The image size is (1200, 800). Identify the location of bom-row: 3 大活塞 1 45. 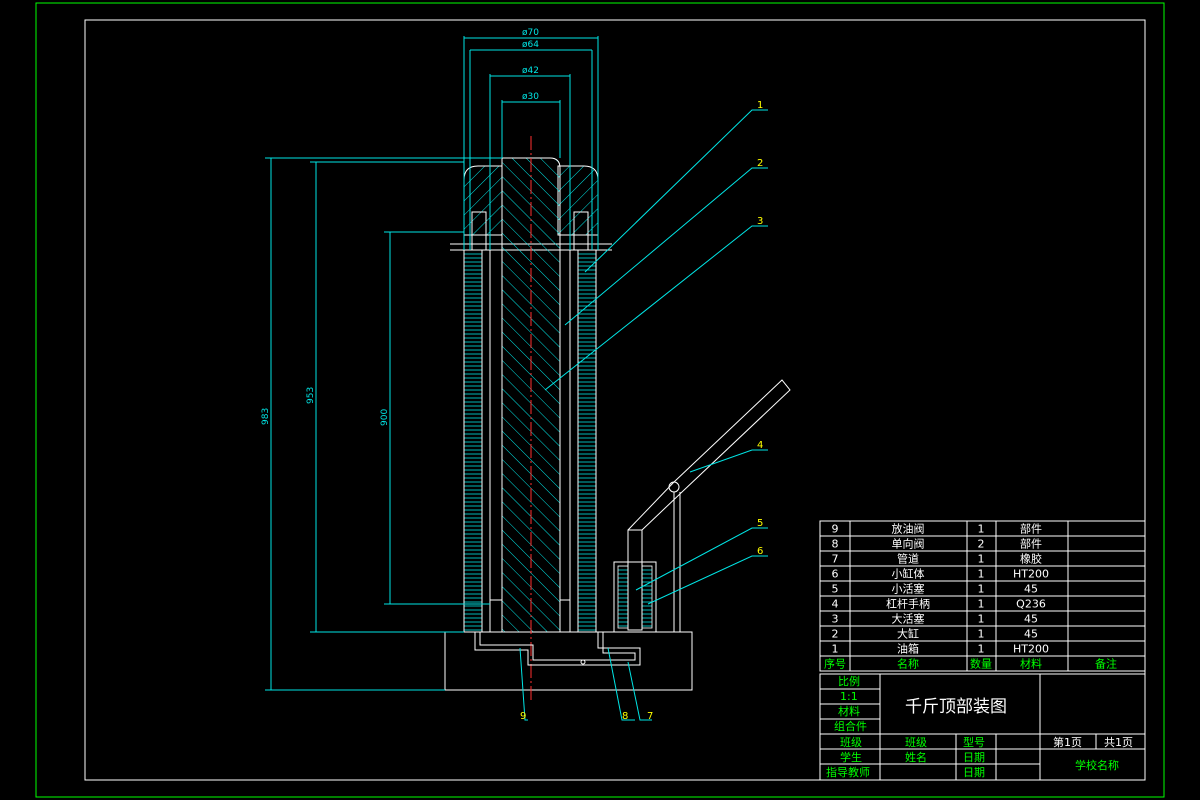
(935, 619).